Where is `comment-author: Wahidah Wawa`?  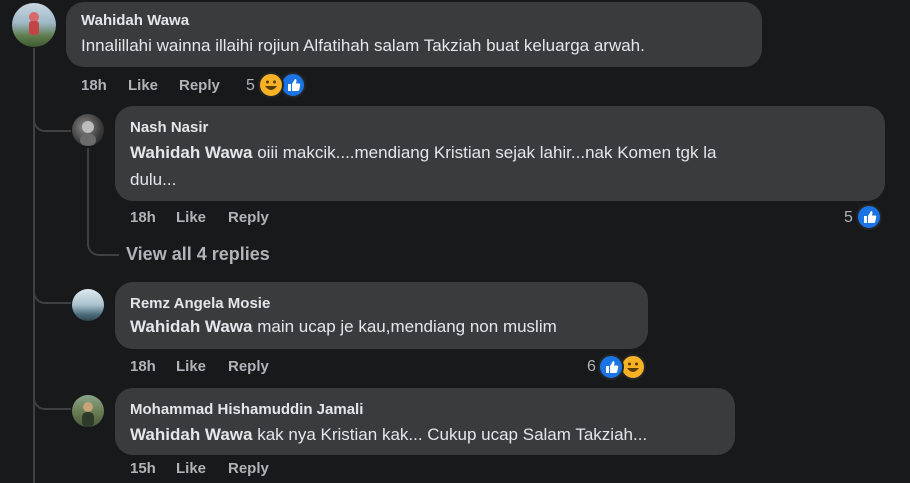
comment-author: Wahidah Wawa is located at coordinates (135, 20).